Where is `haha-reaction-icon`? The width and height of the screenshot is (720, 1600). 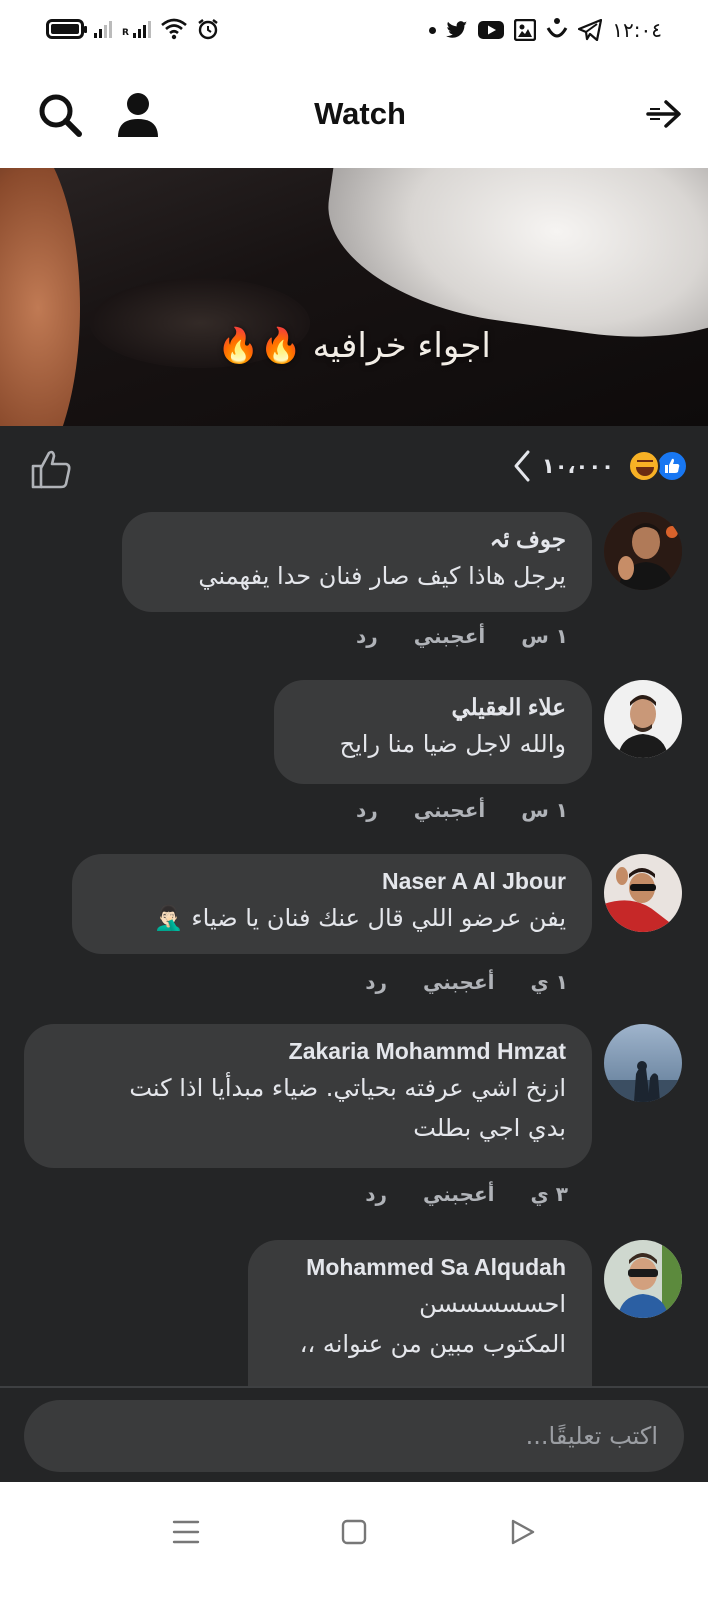 haha-reaction-icon is located at coordinates (644, 466).